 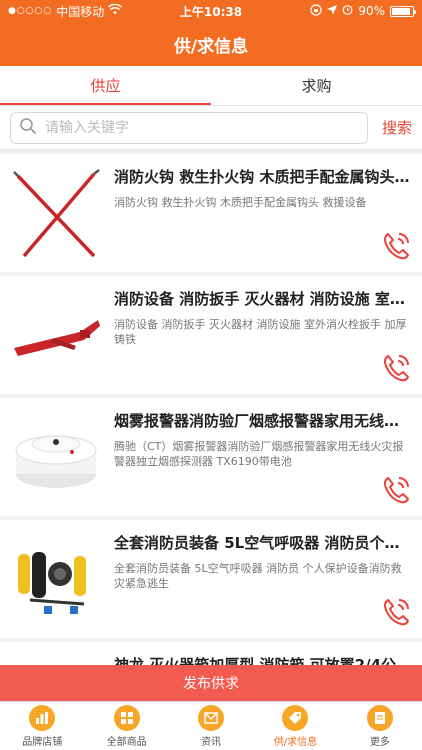 I want to click on status-time: 上午10:38, so click(x=211, y=11).